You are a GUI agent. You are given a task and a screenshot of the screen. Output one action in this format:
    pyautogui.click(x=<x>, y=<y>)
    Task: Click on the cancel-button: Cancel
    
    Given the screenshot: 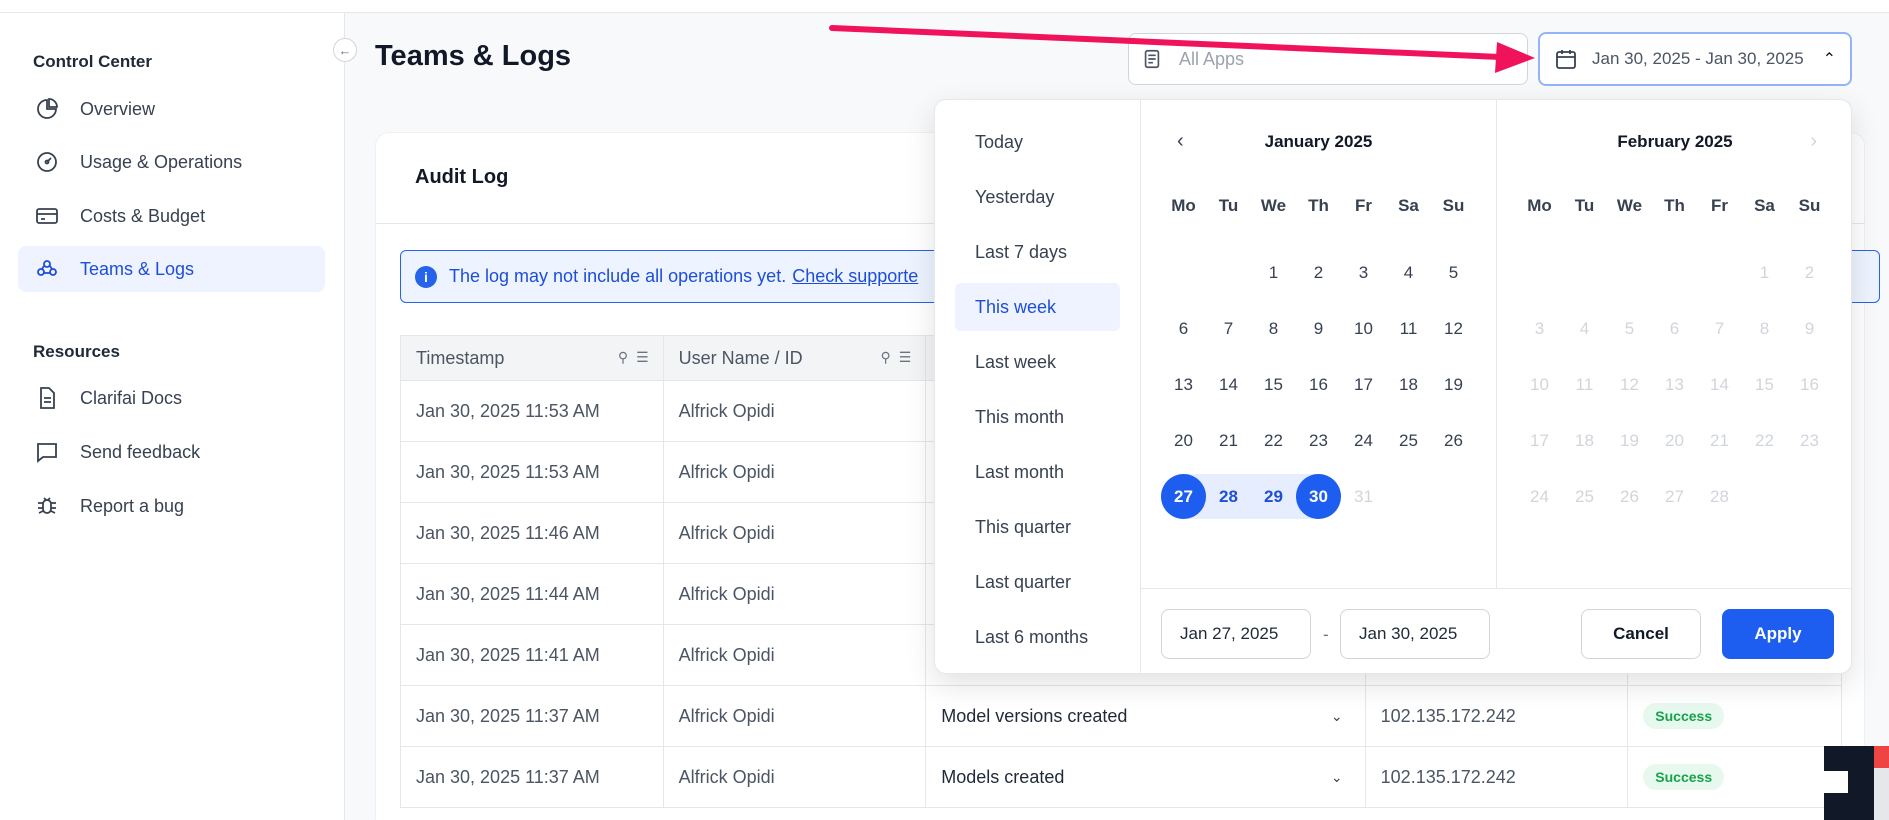 What is the action you would take?
    pyautogui.click(x=1641, y=634)
    